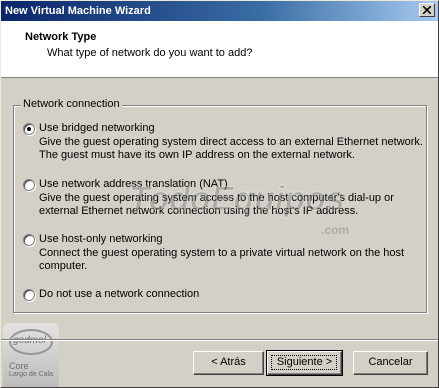 This screenshot has height=388, width=439. I want to click on cancel-button-label: Cancelar, so click(390, 362).